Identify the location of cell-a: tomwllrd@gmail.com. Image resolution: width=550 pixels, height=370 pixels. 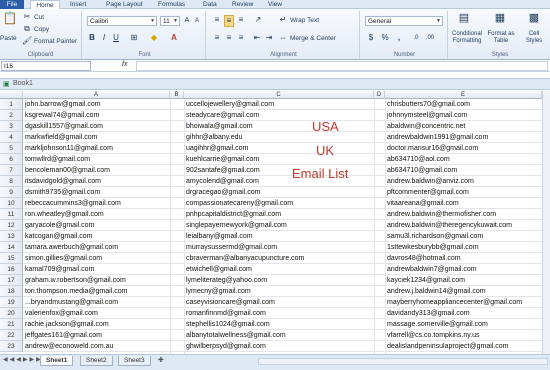
(96, 159).